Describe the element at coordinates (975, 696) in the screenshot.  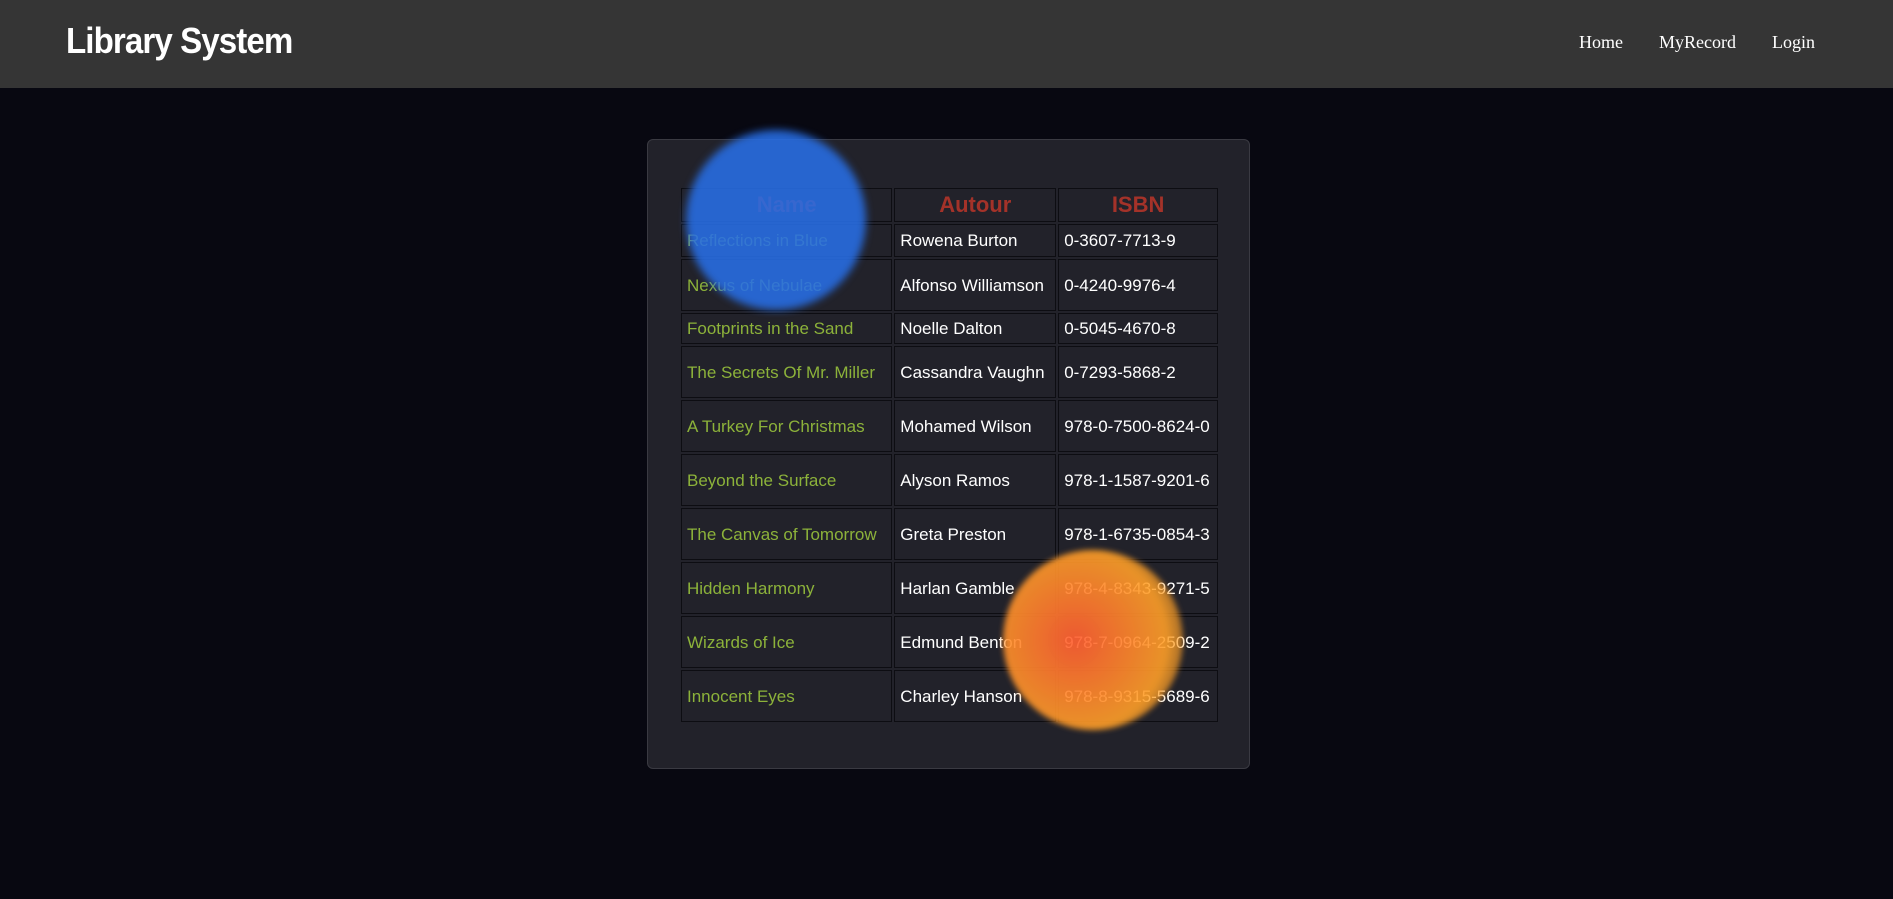
I see `book-author-cell: Charley Hanson` at that location.